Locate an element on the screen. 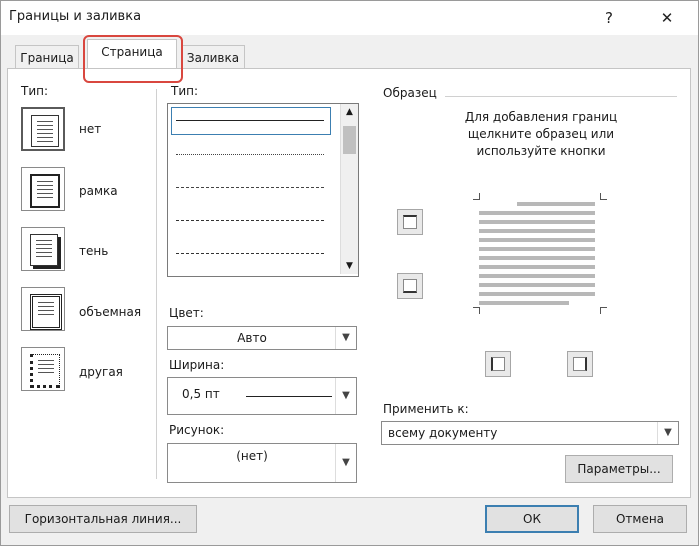 Image resolution: width=699 pixels, height=546 pixels. left-border-button is located at coordinates (498, 364).